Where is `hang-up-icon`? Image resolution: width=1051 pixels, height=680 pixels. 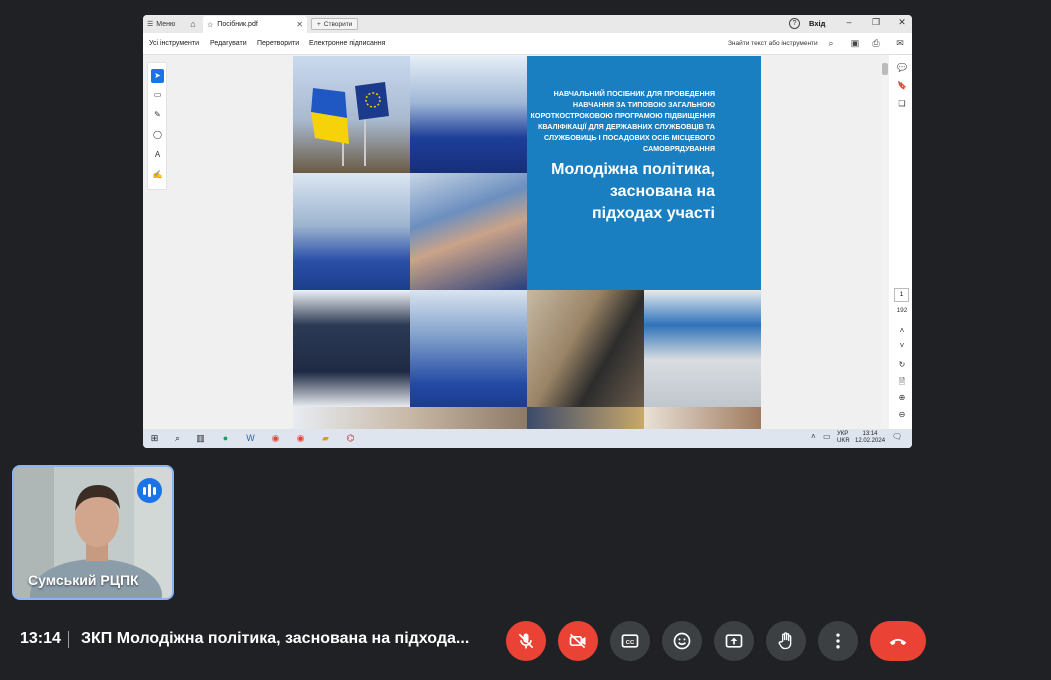
hang-up-icon is located at coordinates (898, 642).